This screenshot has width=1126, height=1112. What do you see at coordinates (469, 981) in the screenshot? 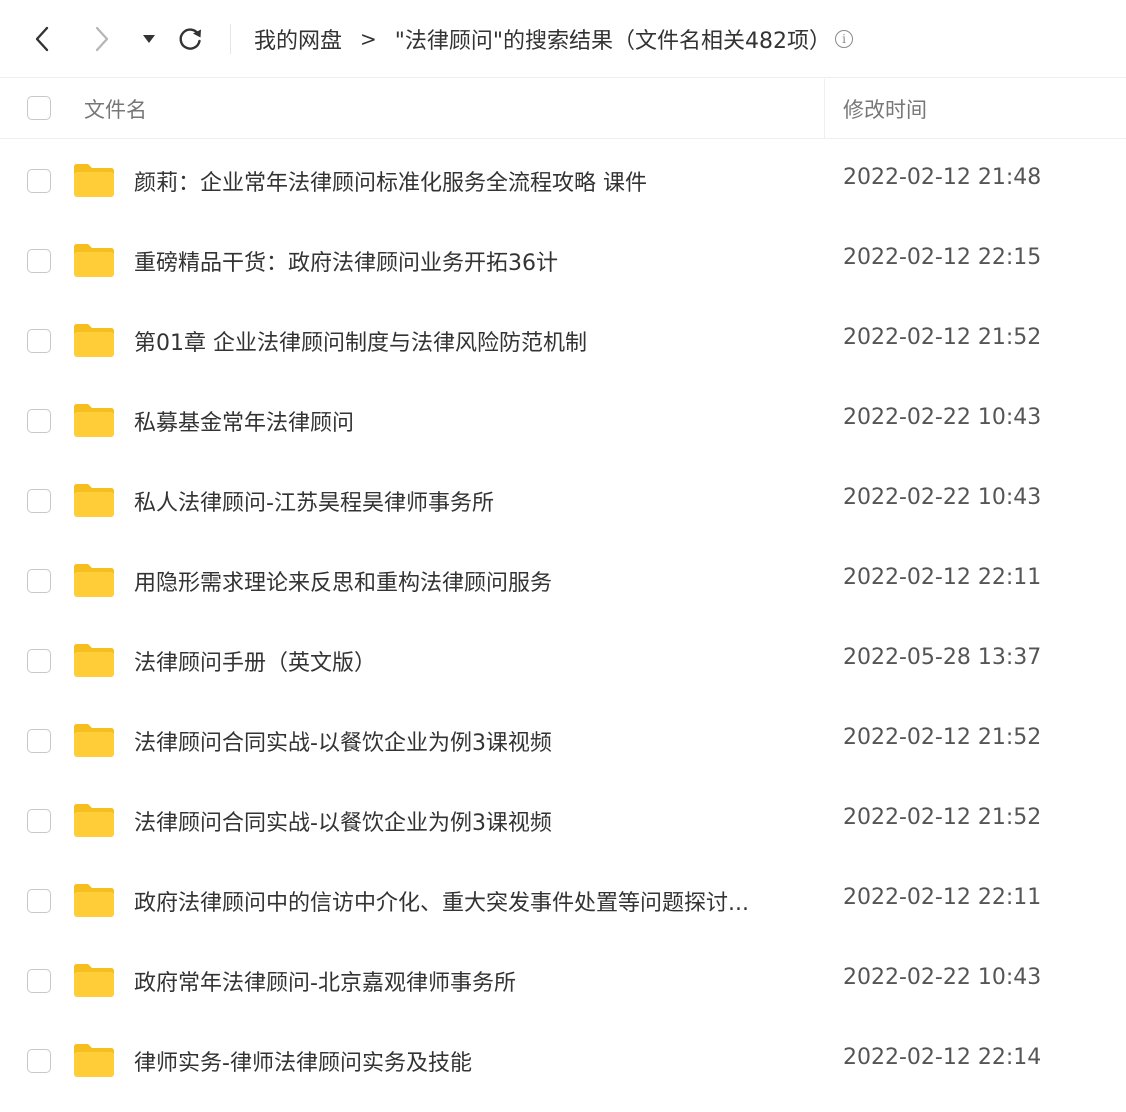
I see `file-name: 政府常年法律顾问-北京嘉观律师事务所` at bounding box center [469, 981].